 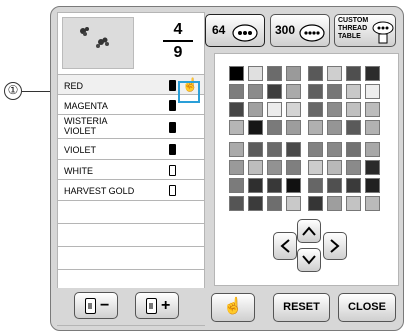 I want to click on chevron-down-icon, so click(x=309, y=260).